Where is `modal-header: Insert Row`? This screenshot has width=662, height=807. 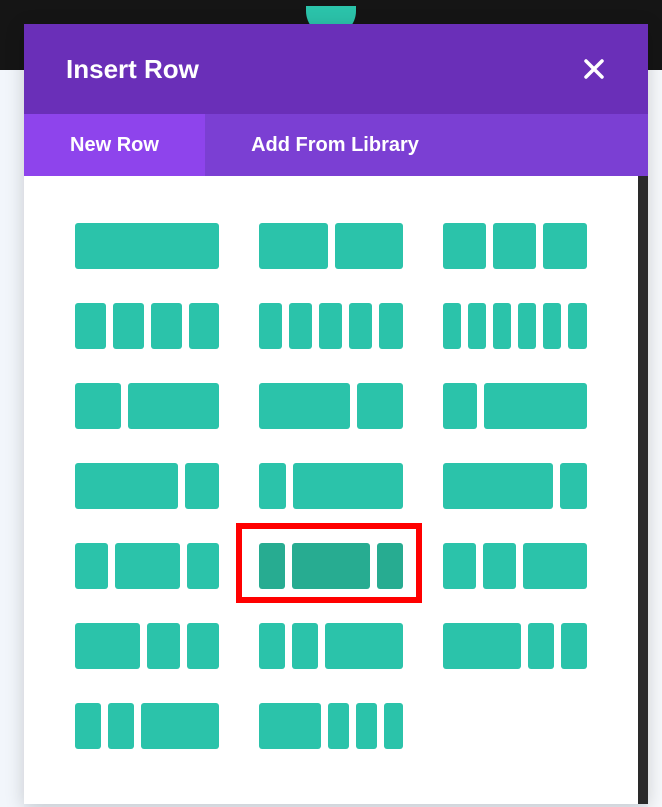
modal-header: Insert Row is located at coordinates (336, 69).